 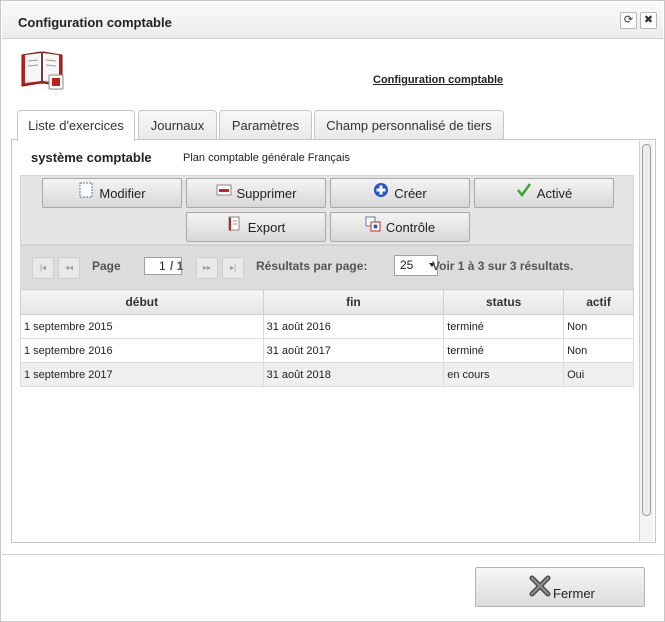 I want to click on table-header-row: début fin status actif, so click(x=327, y=302).